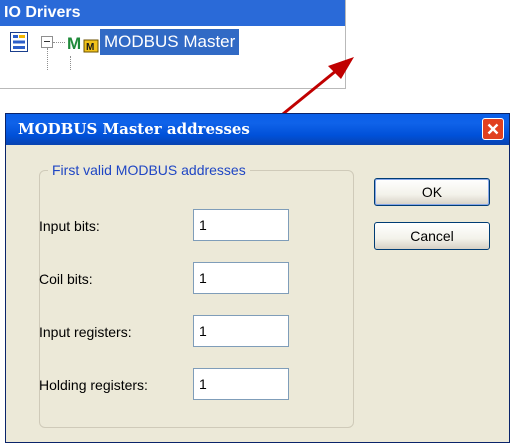 Image resolution: width=515 pixels, height=443 pixels. Describe the element at coordinates (149, 170) in the screenshot. I see `group-title: First valid MODBUS addresses` at that location.